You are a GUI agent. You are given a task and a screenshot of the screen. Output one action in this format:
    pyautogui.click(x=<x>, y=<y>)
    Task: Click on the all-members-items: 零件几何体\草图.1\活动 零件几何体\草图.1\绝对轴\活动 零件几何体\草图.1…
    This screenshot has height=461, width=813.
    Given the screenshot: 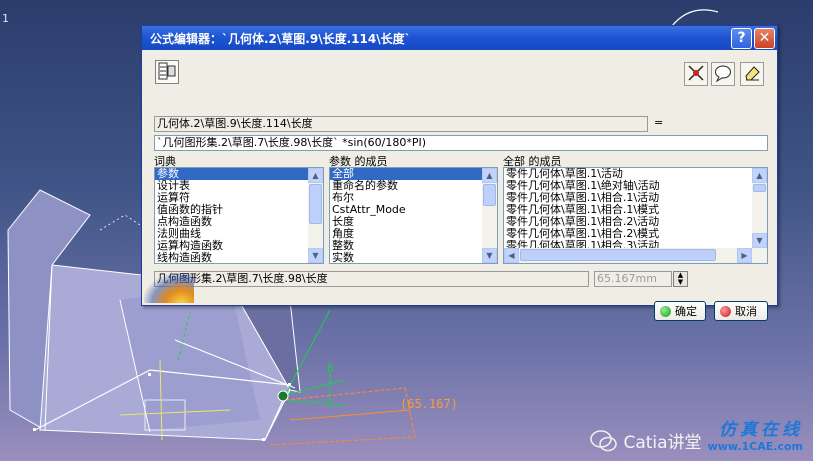 What is the action you would take?
    pyautogui.click(x=628, y=210)
    